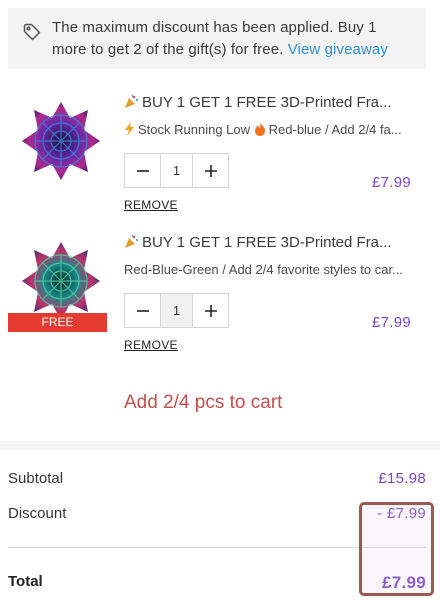  What do you see at coordinates (338, 49) in the screenshot?
I see `view-giveaway-link: View giveaway` at bounding box center [338, 49].